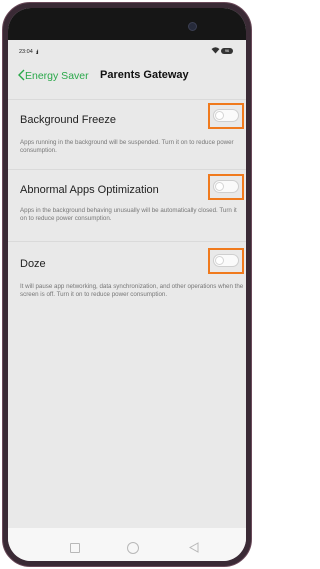 Image resolution: width=320 pixels, height=569 pixels. I want to click on home-circle-icon, so click(133, 548).